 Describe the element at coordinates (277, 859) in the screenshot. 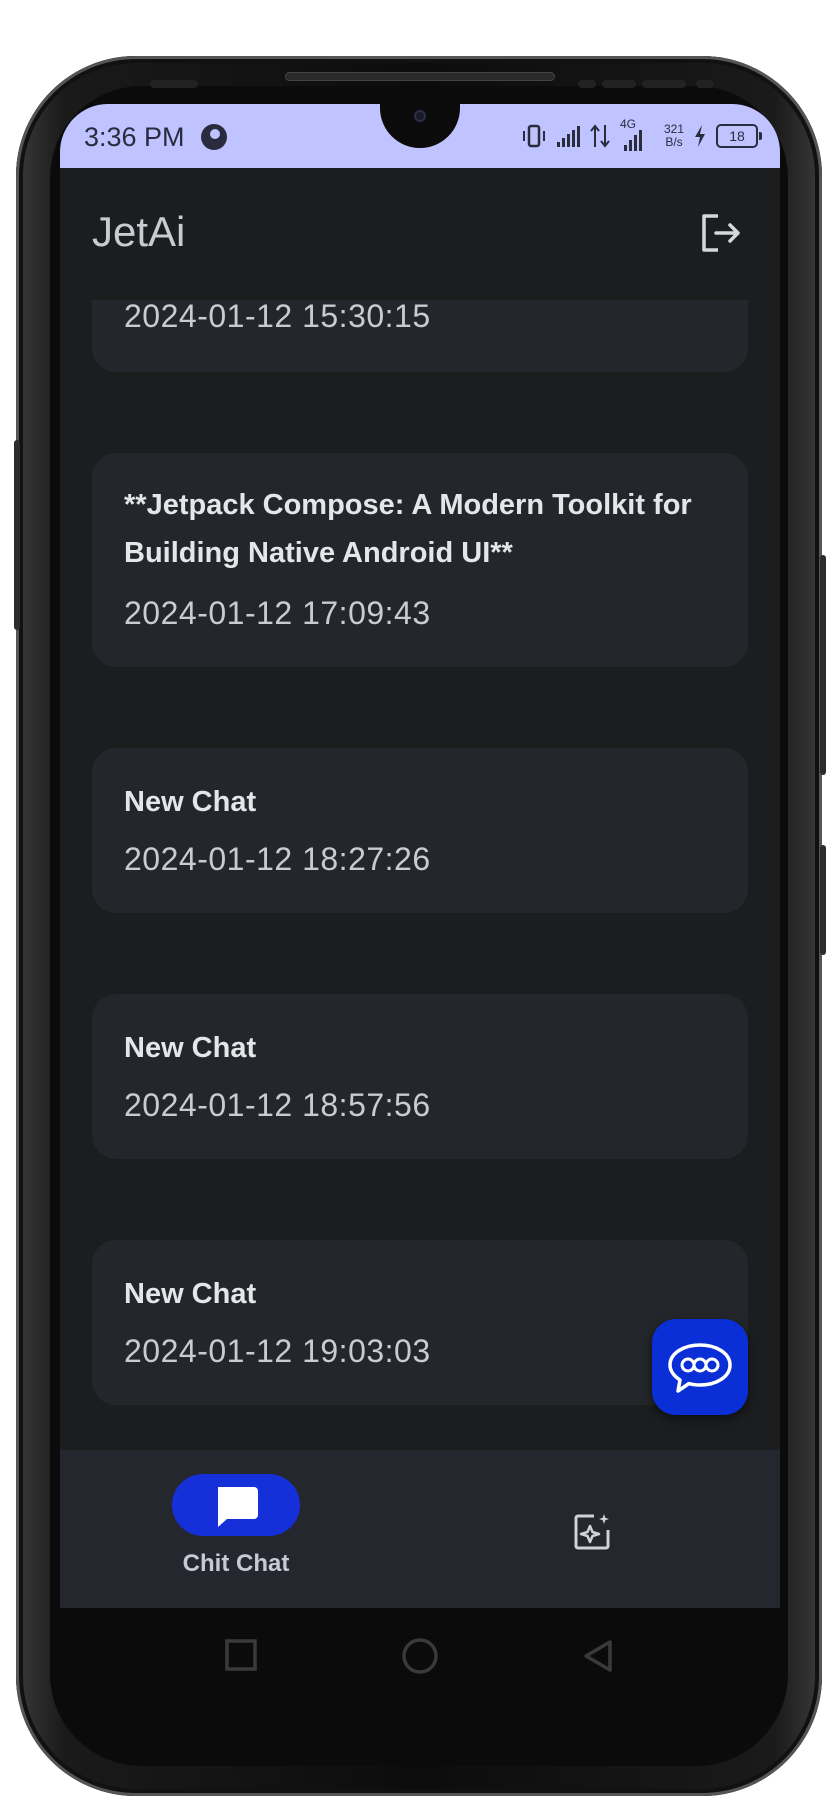

I see `chat-date: 2024-01-12 18:27:26` at that location.